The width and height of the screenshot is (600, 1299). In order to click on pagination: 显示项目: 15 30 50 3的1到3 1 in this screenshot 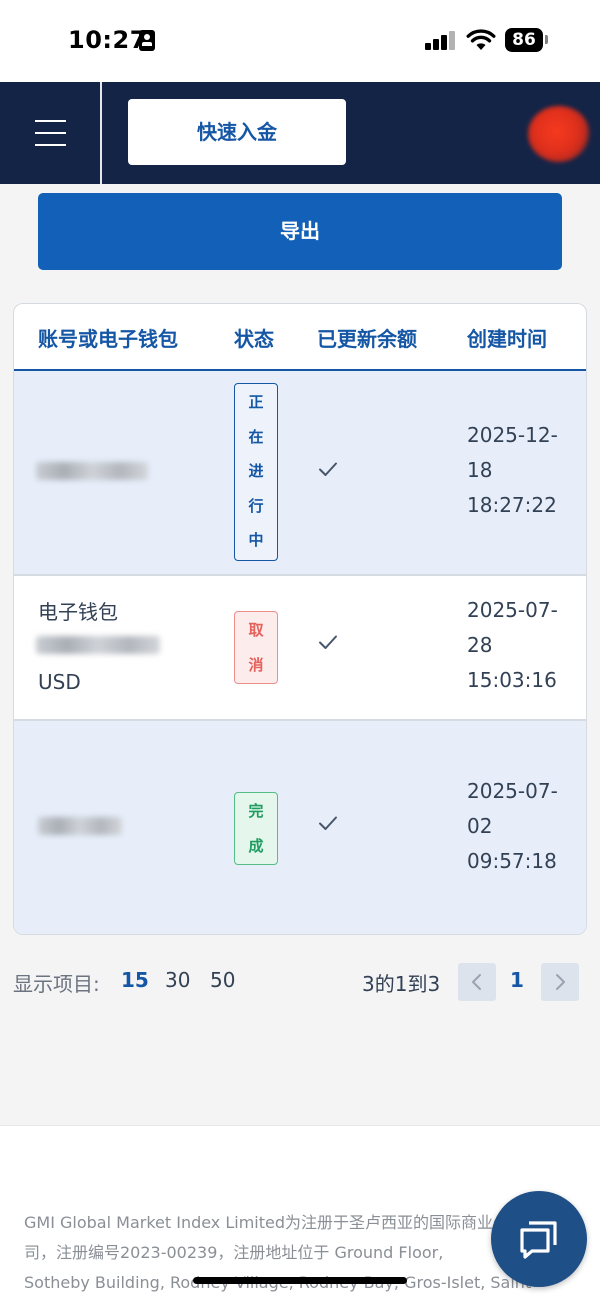, I will do `click(300, 982)`.